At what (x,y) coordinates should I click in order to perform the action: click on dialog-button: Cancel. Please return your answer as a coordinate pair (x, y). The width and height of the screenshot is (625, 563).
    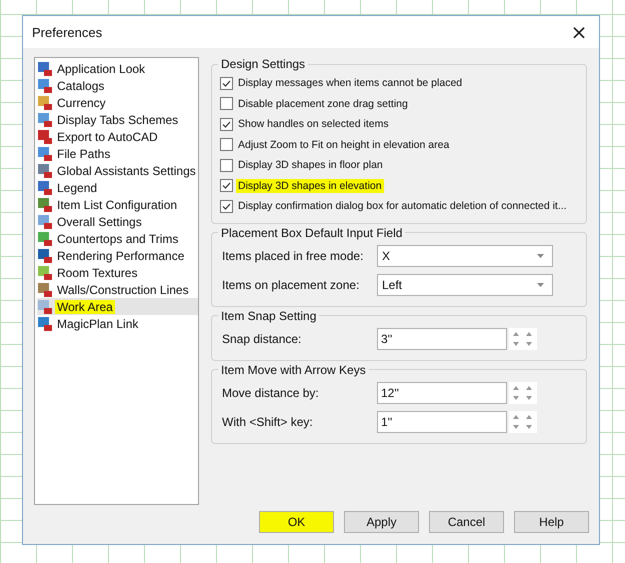
    Looking at the image, I should click on (466, 522).